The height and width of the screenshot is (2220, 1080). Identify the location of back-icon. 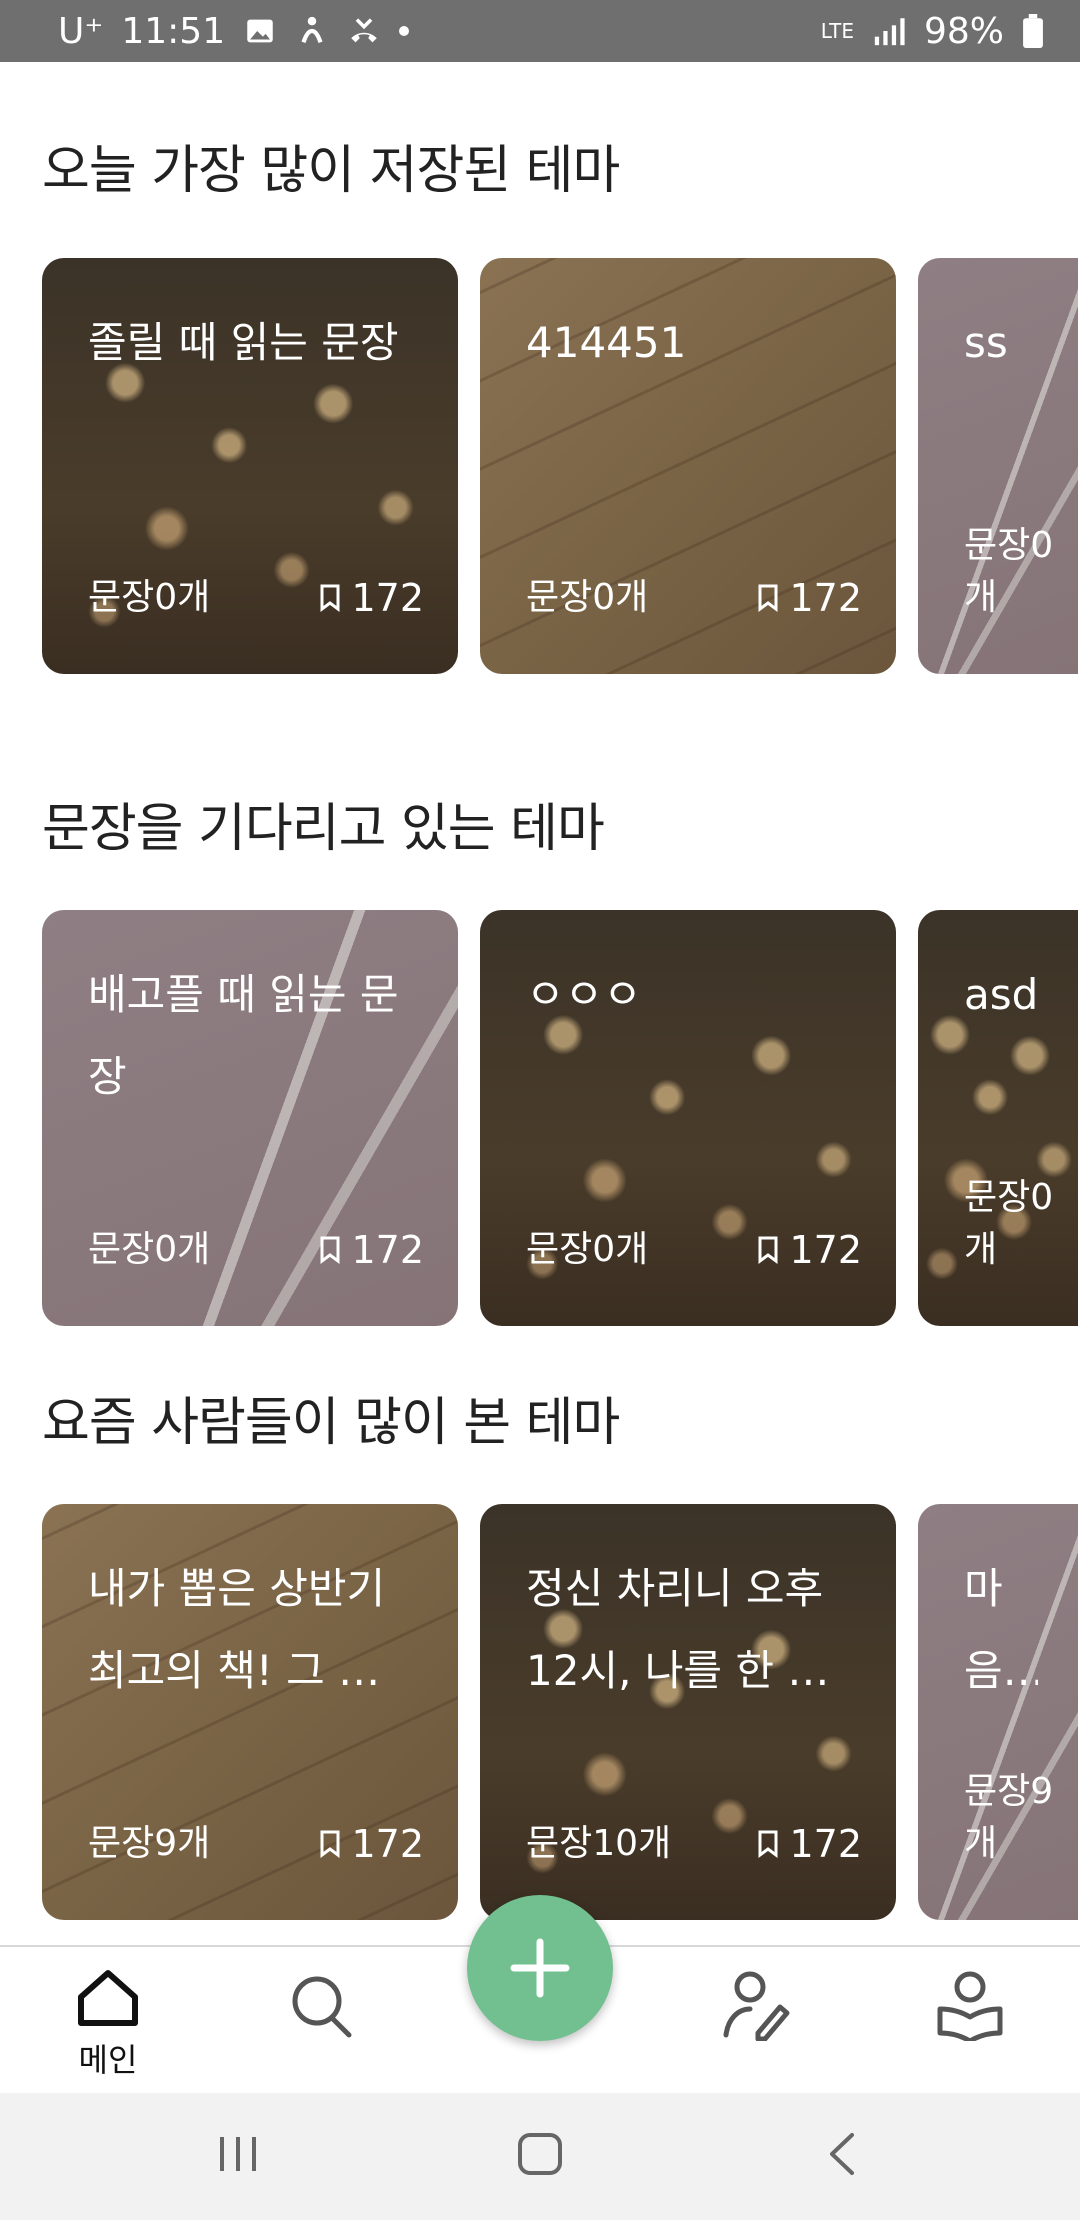
(842, 2154).